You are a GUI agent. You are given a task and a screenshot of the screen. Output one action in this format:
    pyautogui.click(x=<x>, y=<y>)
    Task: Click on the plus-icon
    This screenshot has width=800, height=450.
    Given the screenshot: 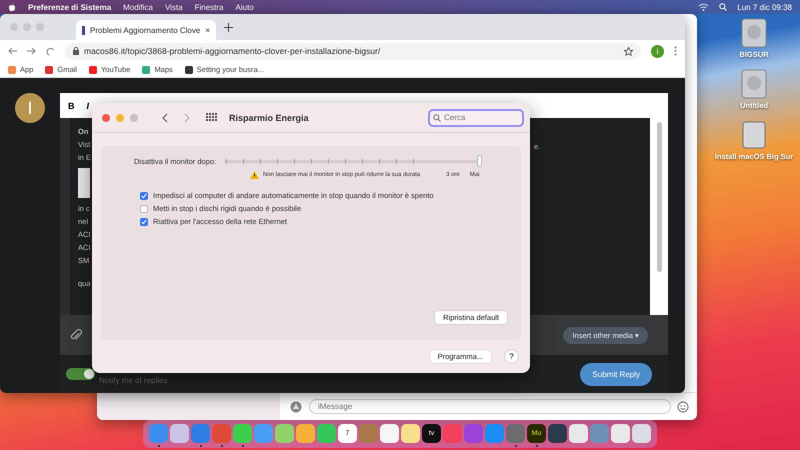 What is the action you would take?
    pyautogui.click(x=228, y=27)
    